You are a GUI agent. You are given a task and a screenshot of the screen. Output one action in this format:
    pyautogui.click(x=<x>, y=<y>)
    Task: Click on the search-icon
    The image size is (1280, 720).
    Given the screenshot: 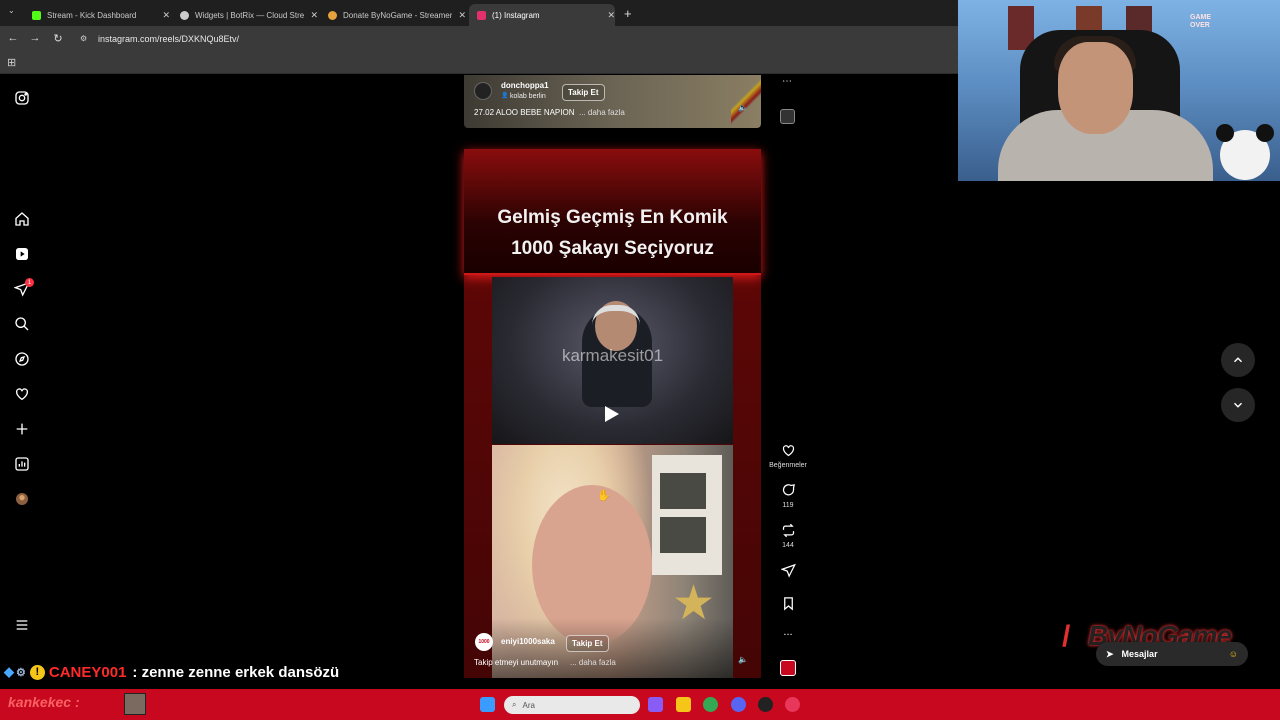 What is the action you would take?
    pyautogui.click(x=22, y=324)
    